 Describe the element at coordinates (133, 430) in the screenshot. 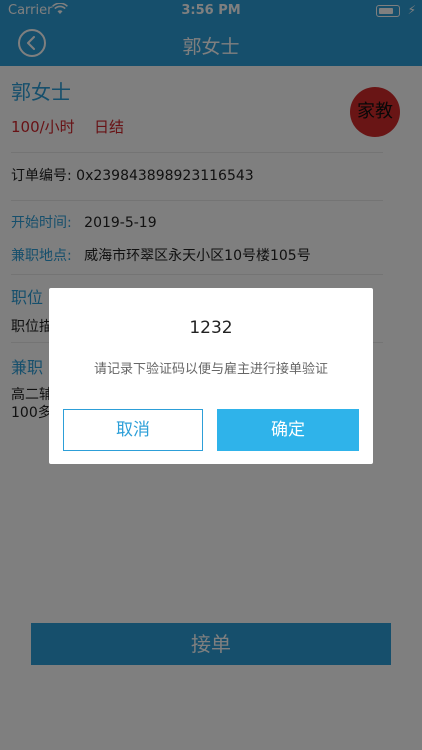

I see `cancel-button: 取消` at that location.